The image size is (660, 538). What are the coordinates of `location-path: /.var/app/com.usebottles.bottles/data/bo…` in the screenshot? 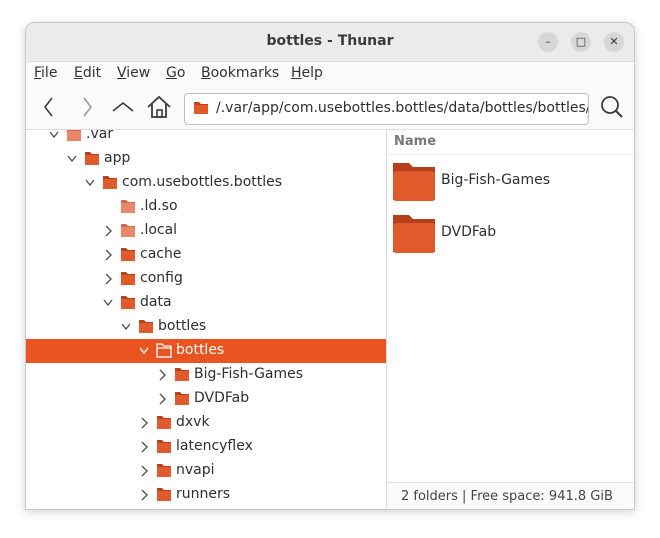 It's located at (402, 108).